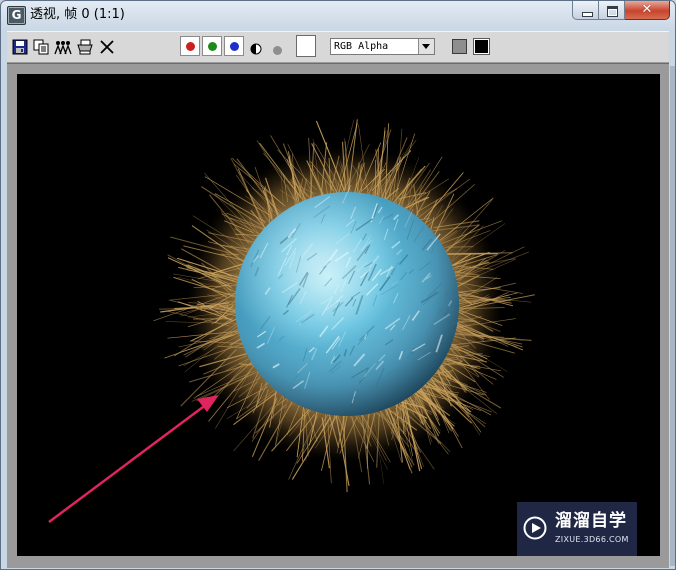  Describe the element at coordinates (361, 46) in the screenshot. I see `channel-dropdown-value: RGB Alpha` at that location.